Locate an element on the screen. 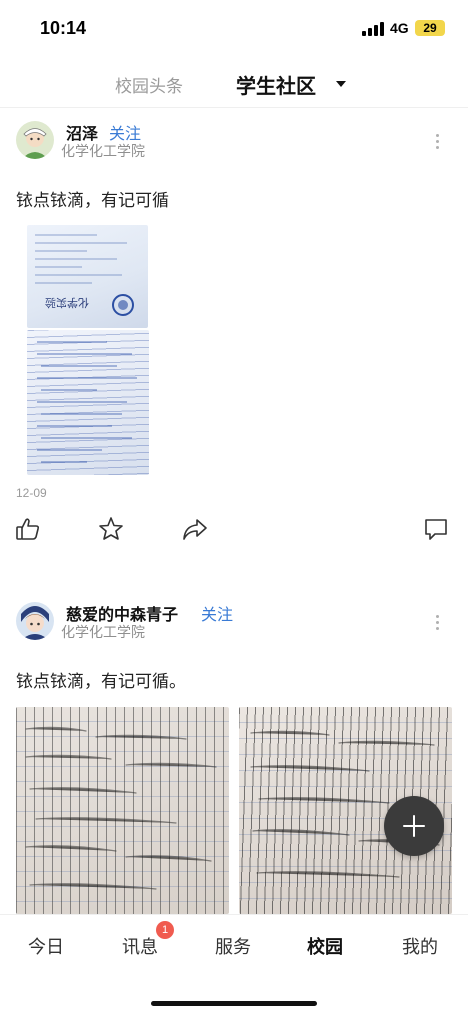  top-tabs: 校园头条 学生社区 is located at coordinates (234, 85).